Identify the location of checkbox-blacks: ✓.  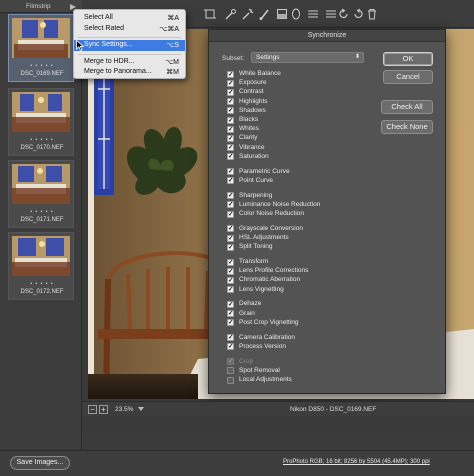
(230, 120).